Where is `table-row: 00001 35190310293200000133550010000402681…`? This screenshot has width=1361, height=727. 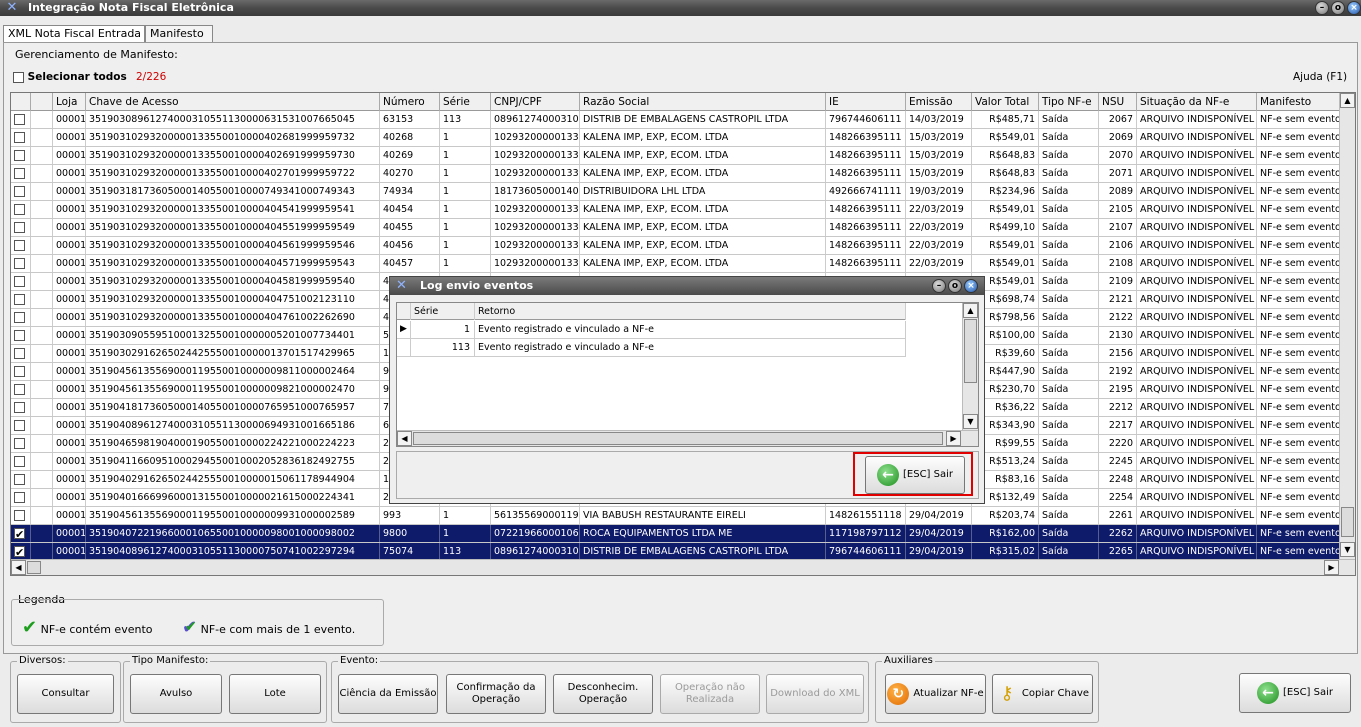
table-row: 00001 35190310293200000133550010000402681… is located at coordinates (675, 138).